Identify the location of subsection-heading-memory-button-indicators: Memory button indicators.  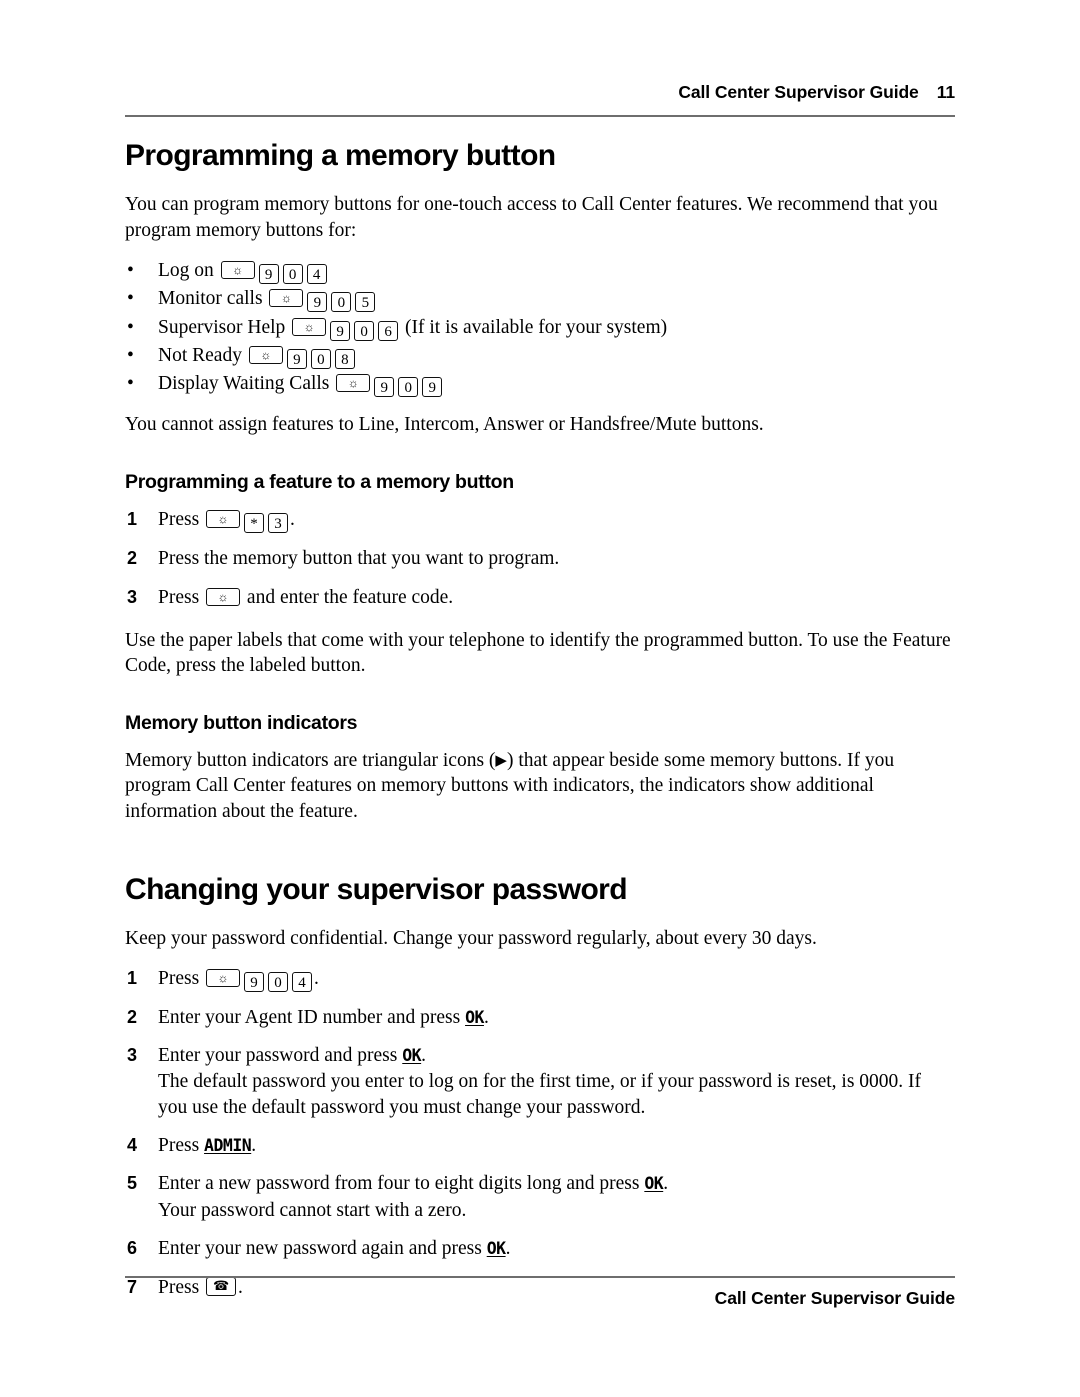
(241, 722).